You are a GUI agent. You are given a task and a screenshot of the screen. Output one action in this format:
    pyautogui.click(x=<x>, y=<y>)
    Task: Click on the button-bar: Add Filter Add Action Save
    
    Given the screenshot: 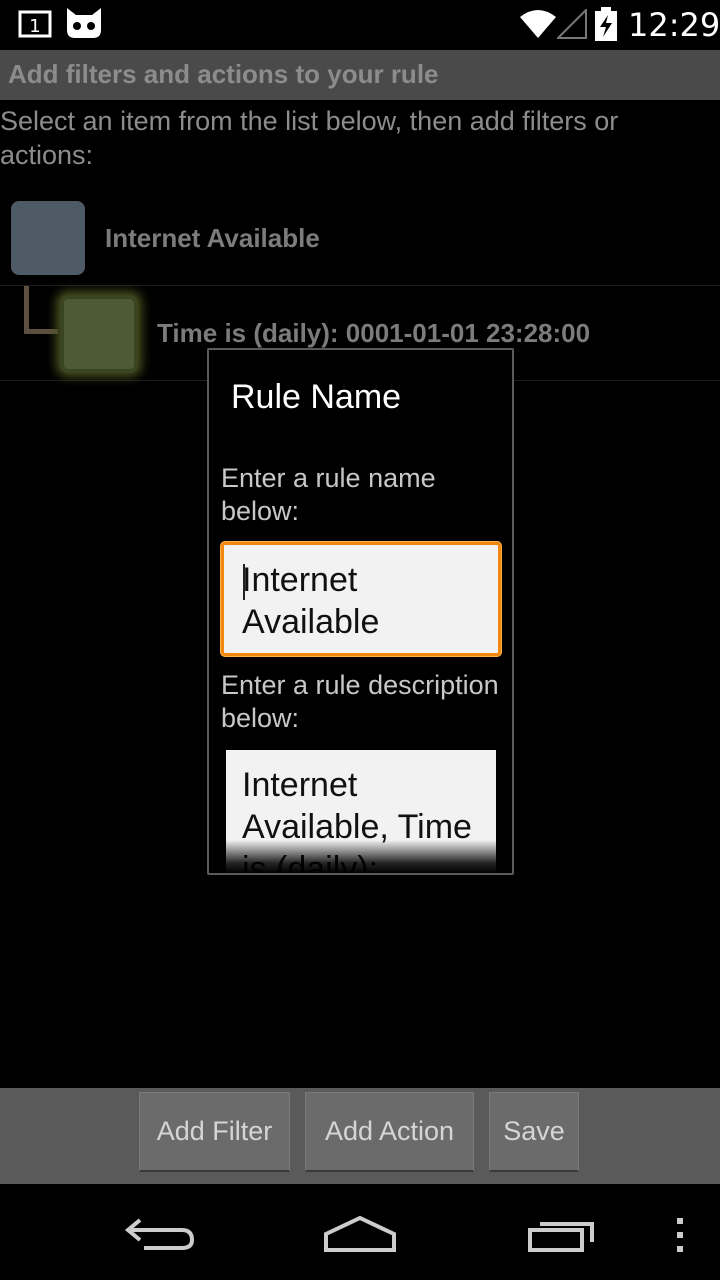 What is the action you would take?
    pyautogui.click(x=360, y=1136)
    